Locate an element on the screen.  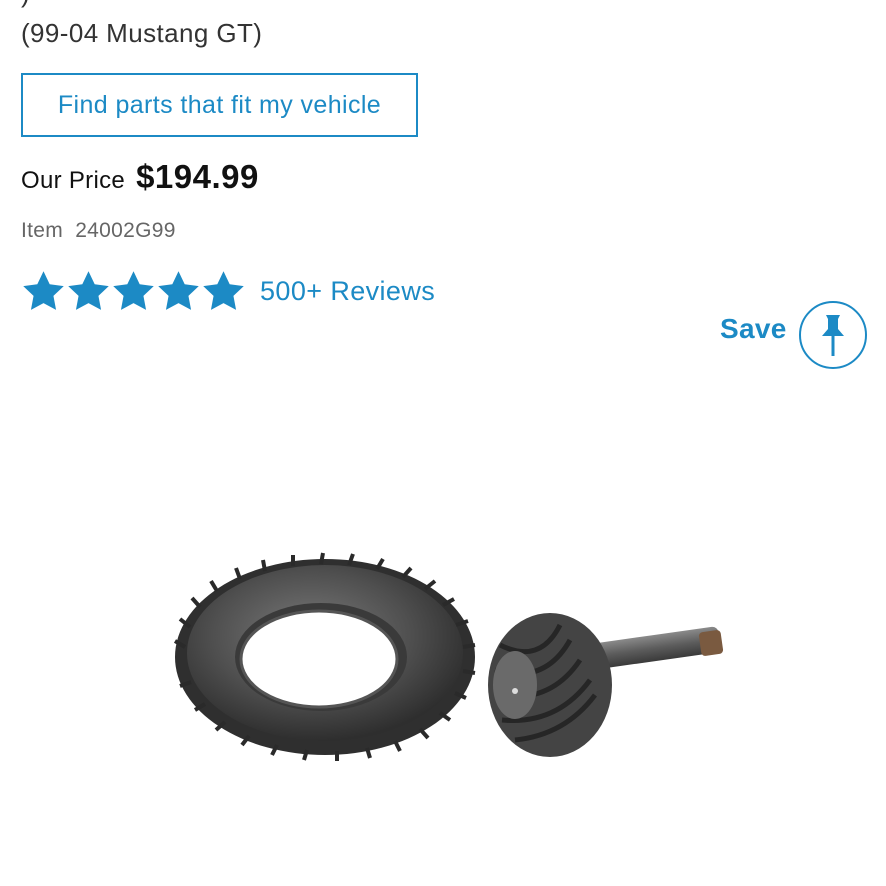
item-number: 24002G99 is located at coordinates (125, 230).